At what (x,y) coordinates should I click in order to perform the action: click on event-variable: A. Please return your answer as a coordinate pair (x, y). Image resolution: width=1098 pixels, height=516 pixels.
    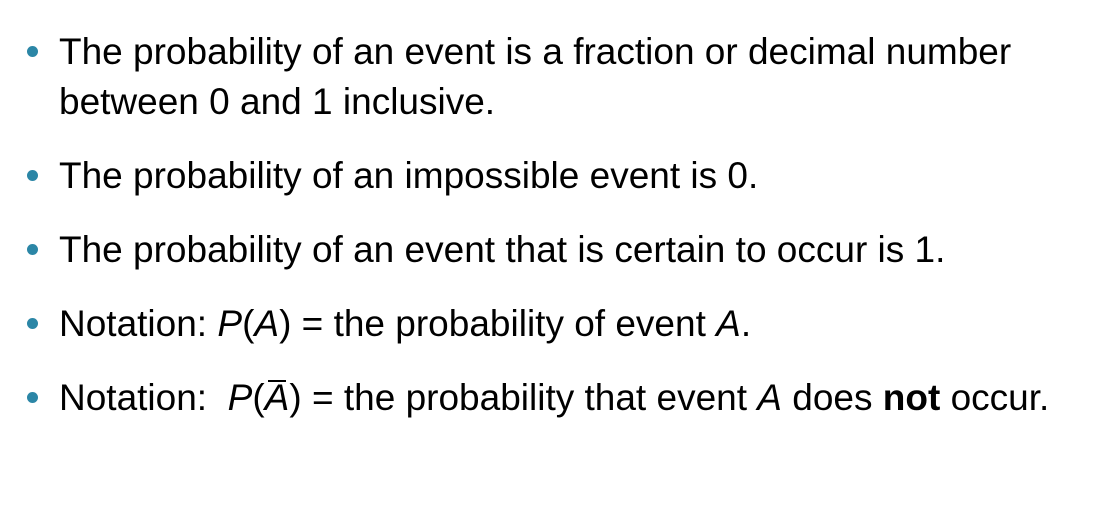
    Looking at the image, I should click on (267, 323).